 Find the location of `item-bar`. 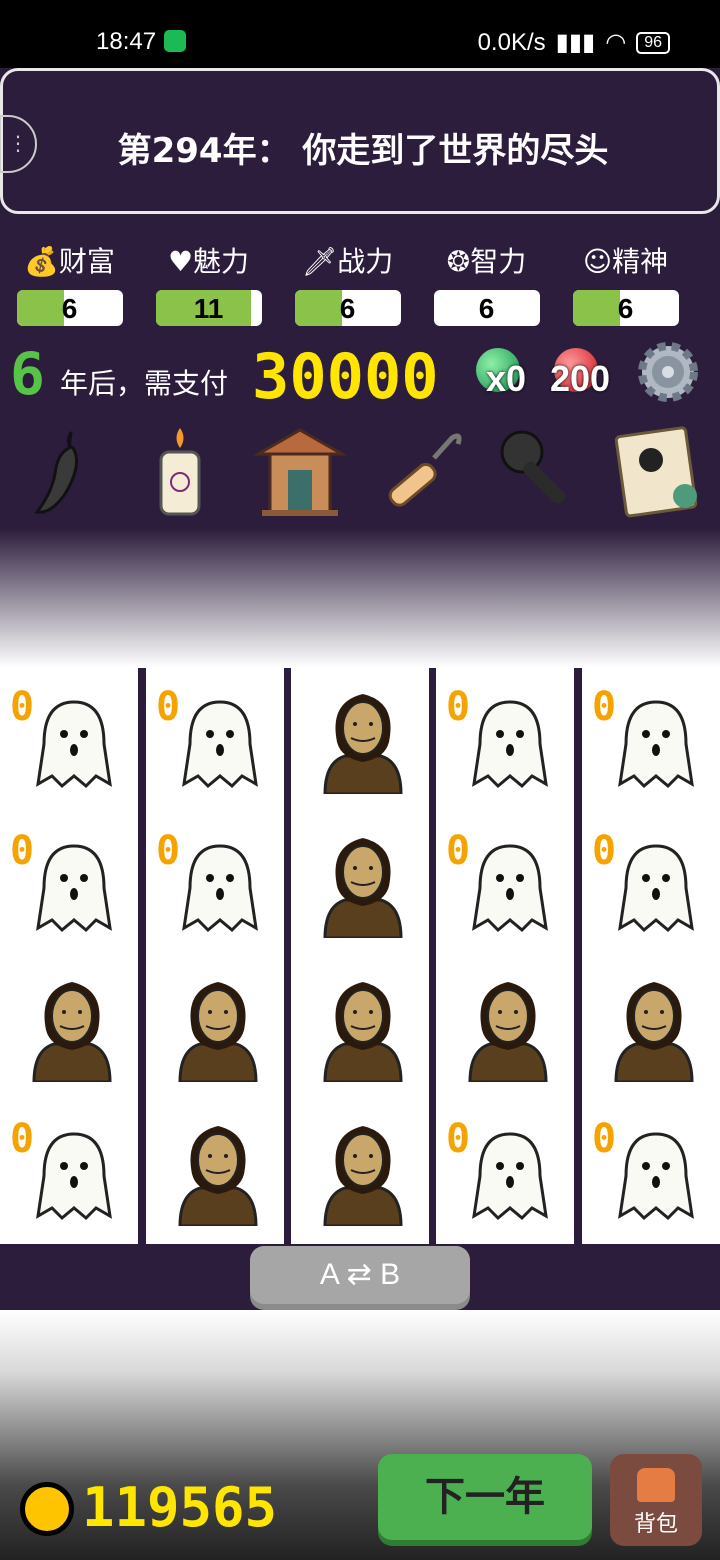

item-bar is located at coordinates (360, 472).